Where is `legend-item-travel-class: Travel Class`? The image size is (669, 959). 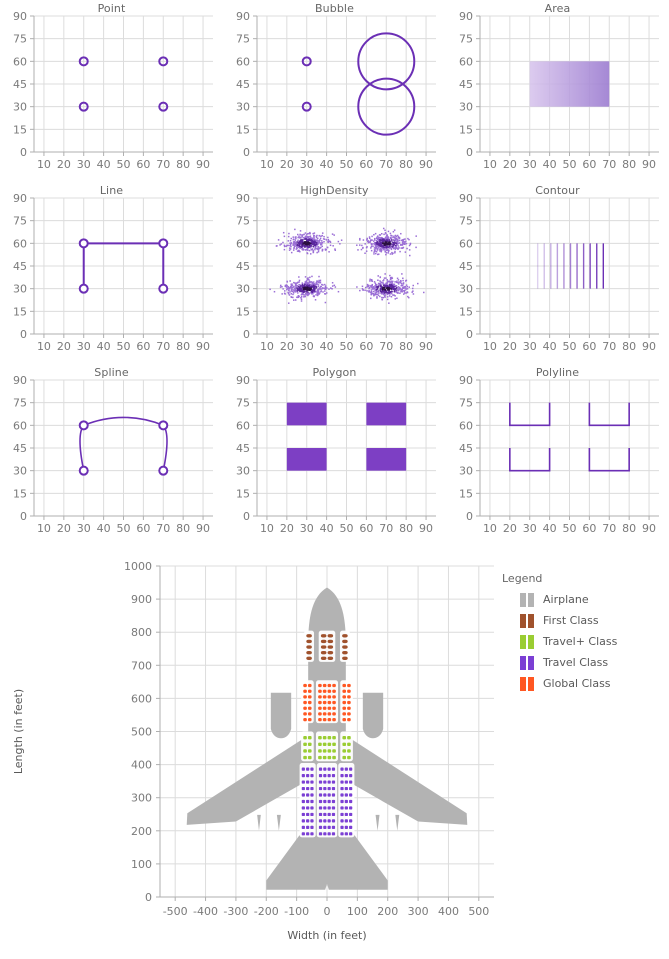 legend-item-travel-class: Travel Class is located at coordinates (591, 662).